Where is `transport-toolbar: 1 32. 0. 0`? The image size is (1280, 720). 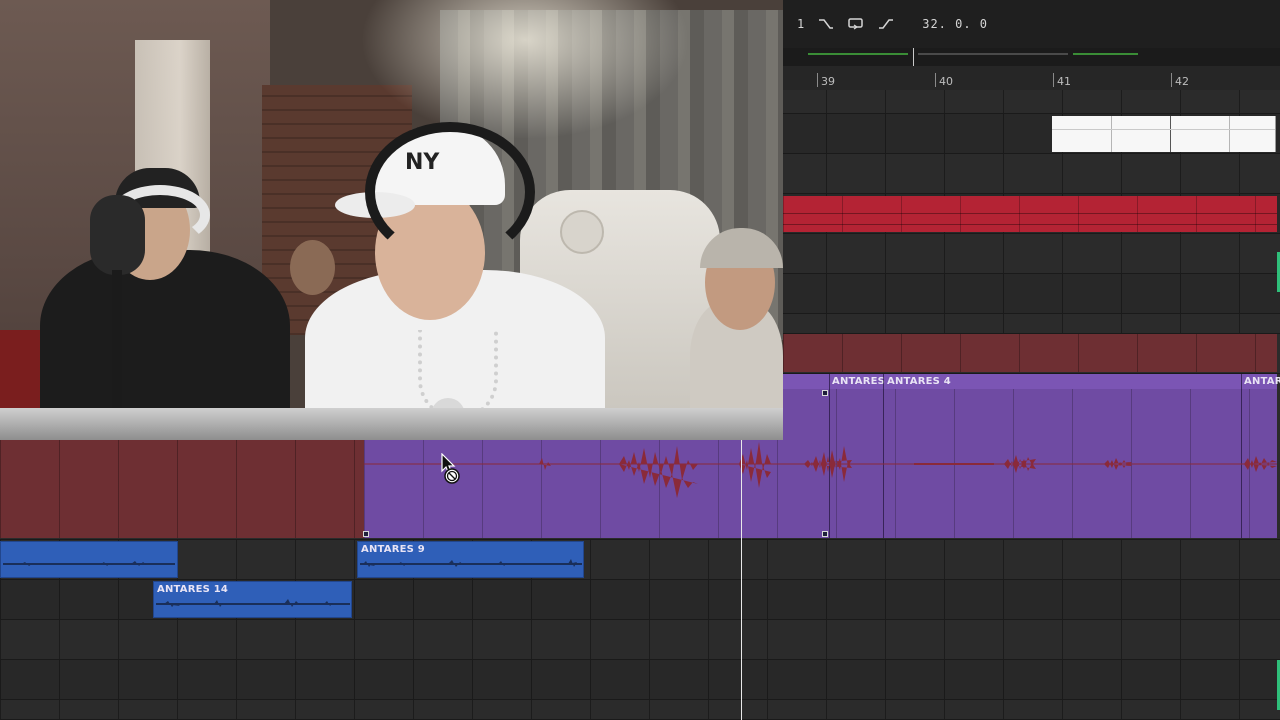
transport-toolbar: 1 32. 0. 0 is located at coordinates (1031, 24).